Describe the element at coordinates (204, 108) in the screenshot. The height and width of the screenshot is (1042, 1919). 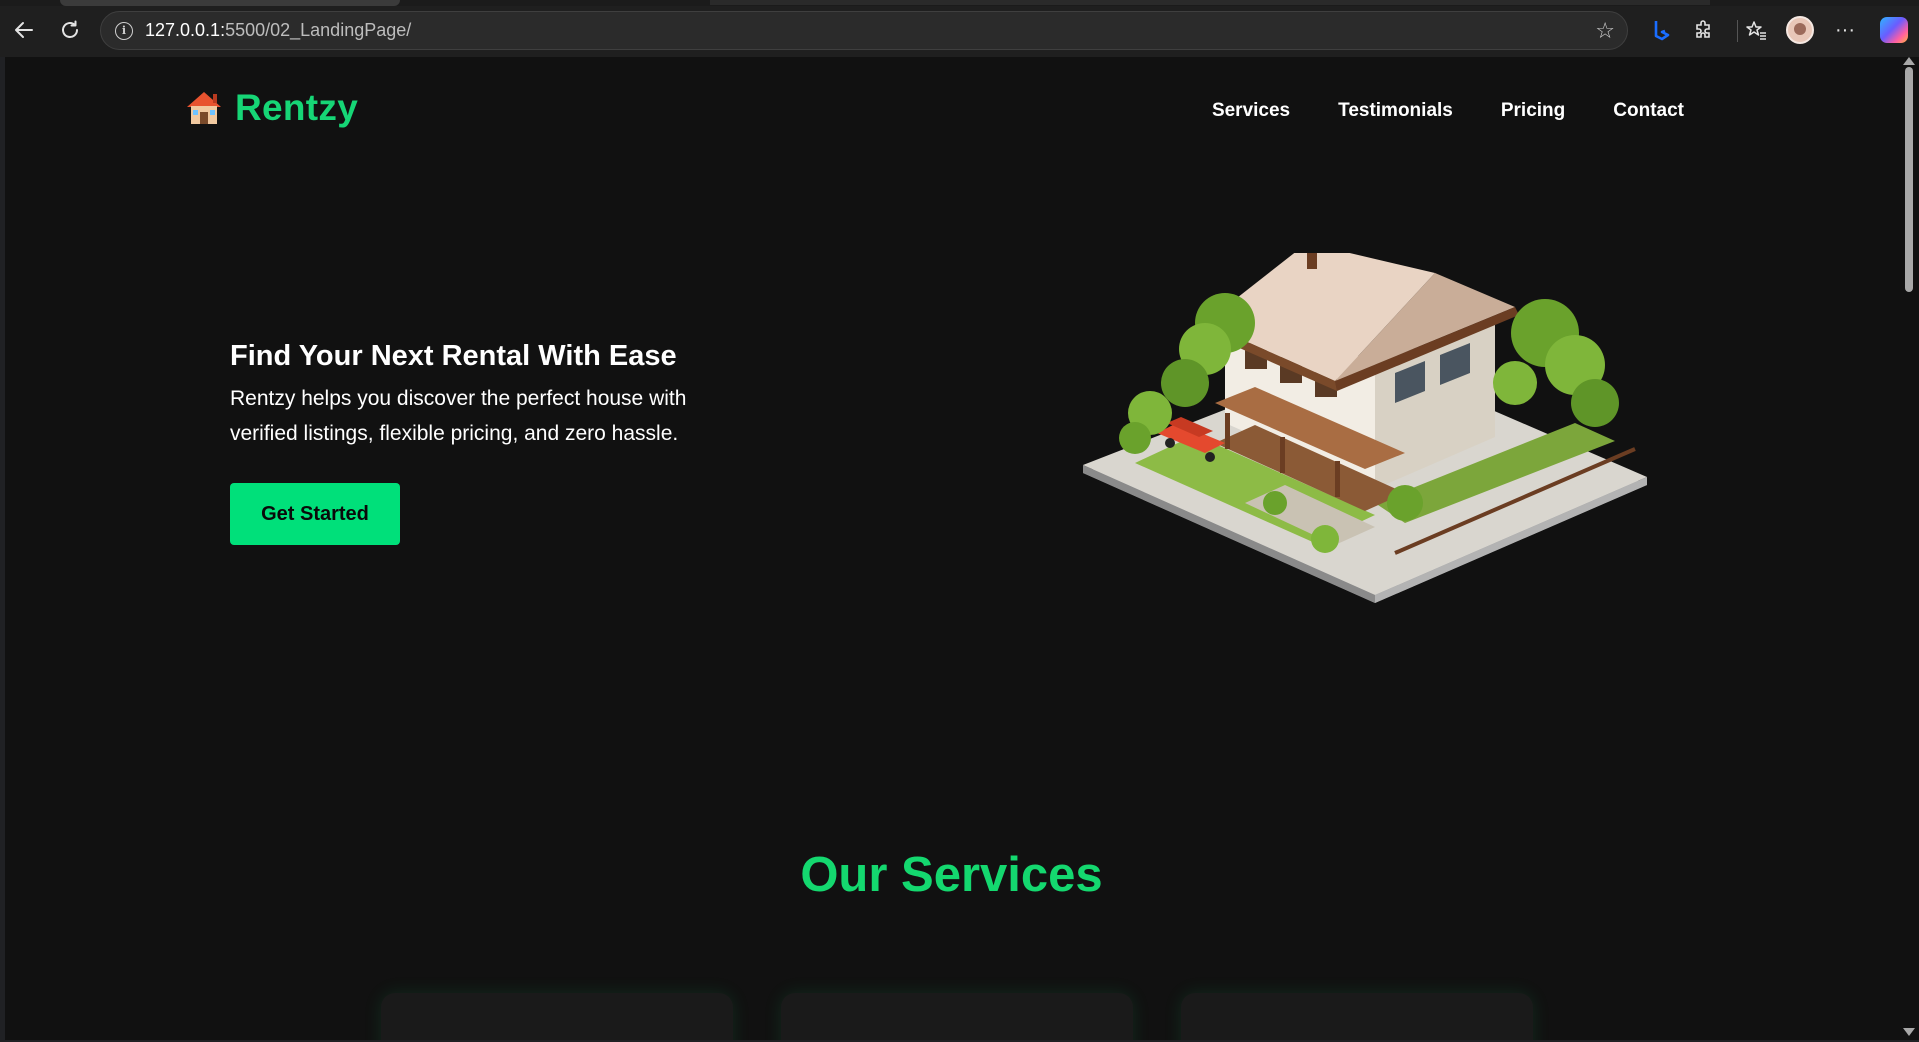
I see `house-emoji-icon` at that location.